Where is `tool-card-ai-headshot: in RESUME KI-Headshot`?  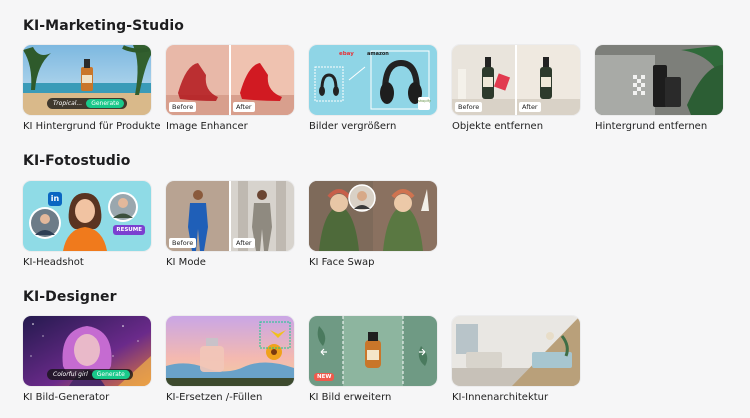
tool-card-ai-headshot: in RESUME KI-Headshot is located at coordinates (87, 224).